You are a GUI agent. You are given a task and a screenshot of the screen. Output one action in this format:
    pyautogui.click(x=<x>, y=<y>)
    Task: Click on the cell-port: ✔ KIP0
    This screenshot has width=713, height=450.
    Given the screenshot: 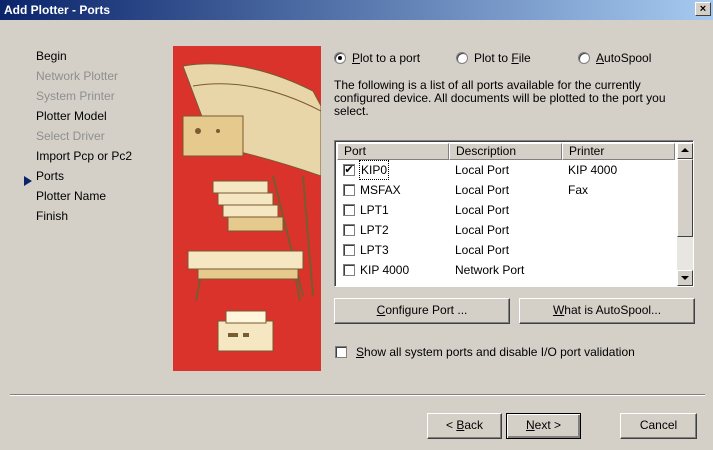 What is the action you would take?
    pyautogui.click(x=393, y=170)
    